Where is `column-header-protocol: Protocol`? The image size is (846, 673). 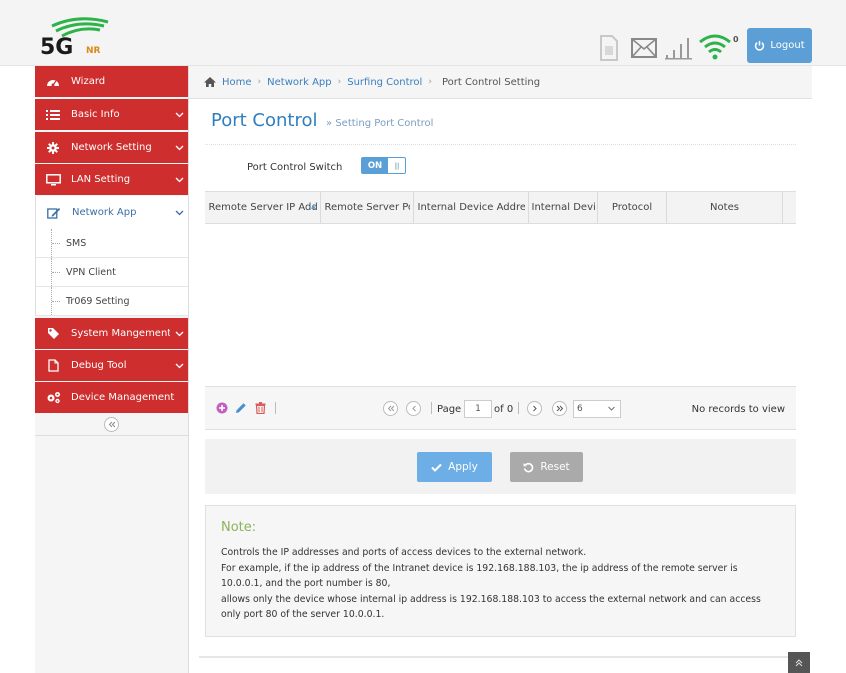
column-header-protocol: Protocol is located at coordinates (632, 207).